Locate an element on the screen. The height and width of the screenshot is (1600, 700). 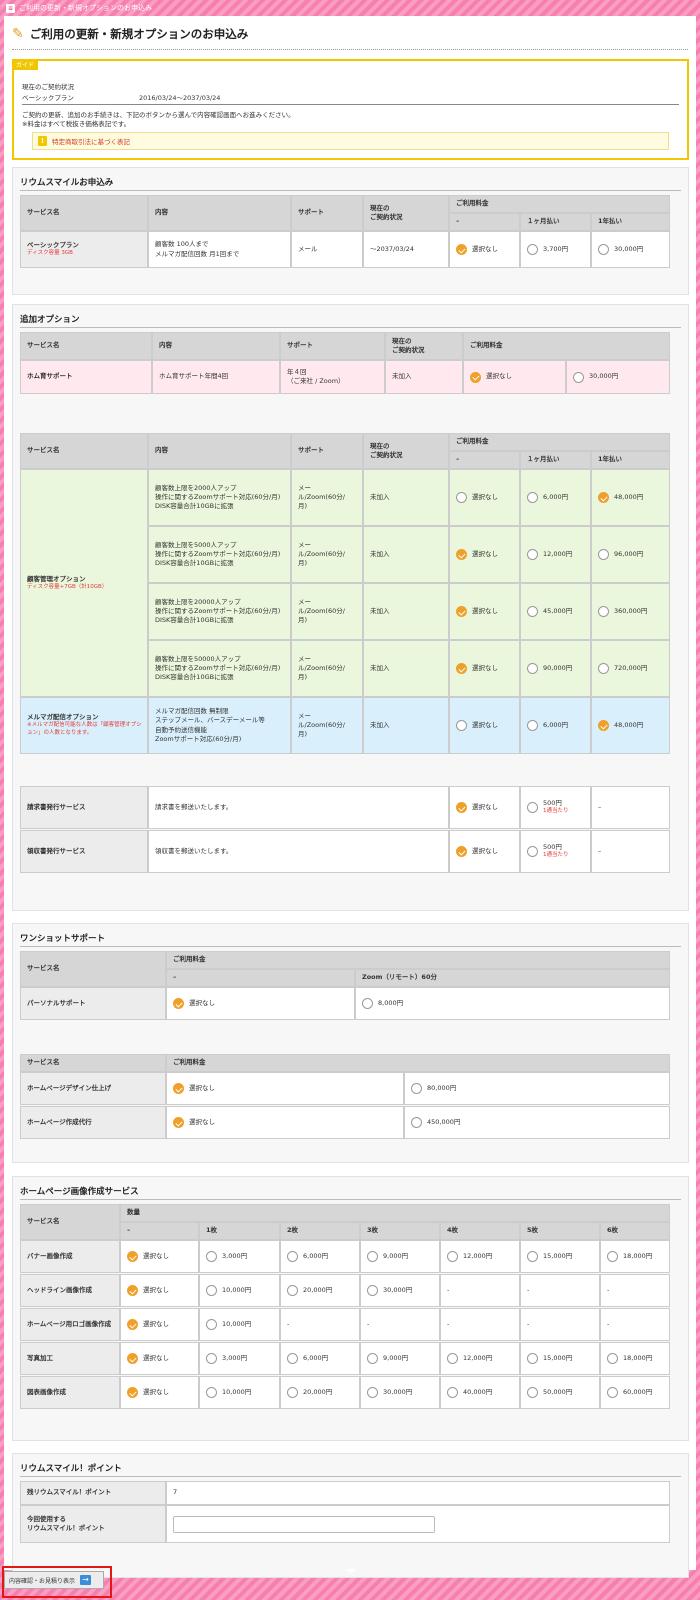
option-radio: 720,000円 is located at coordinates (630, 668).